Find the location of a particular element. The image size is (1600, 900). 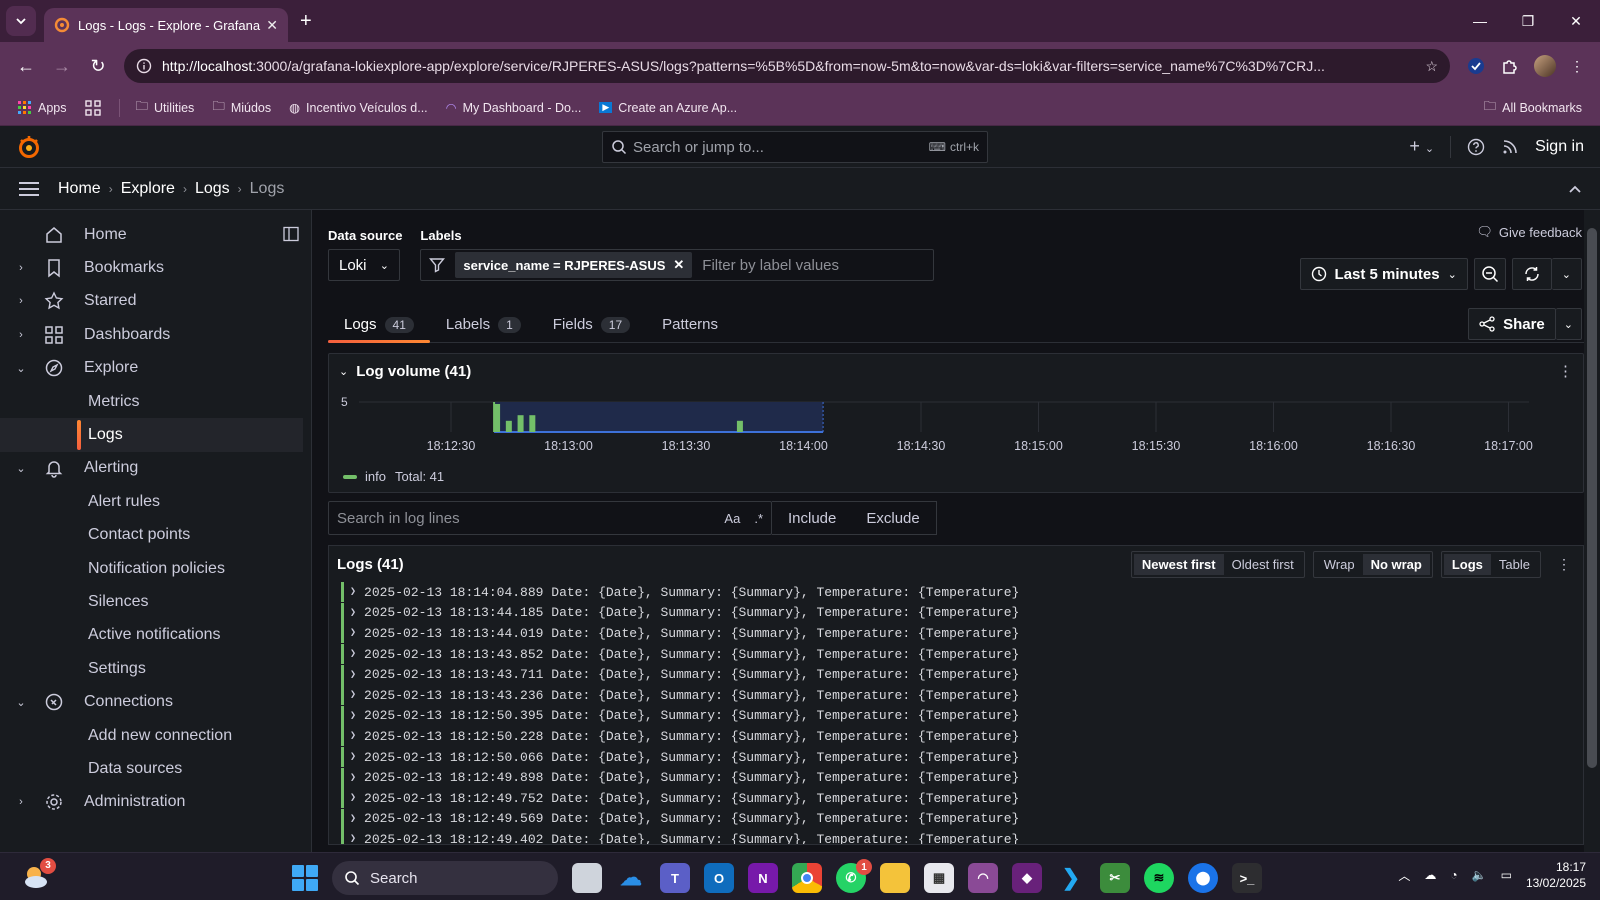

sidebar-item-data-sources: Data sources is located at coordinates (155, 768).